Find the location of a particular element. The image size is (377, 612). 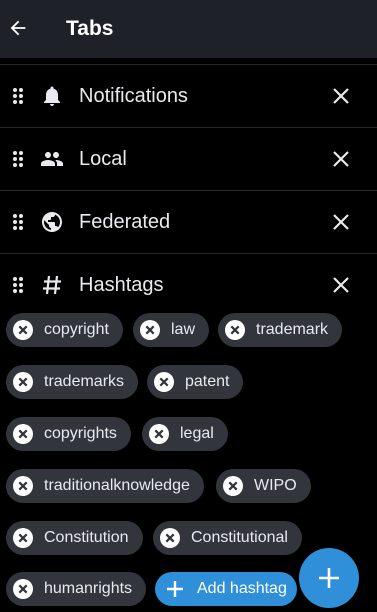

hashtag-chip: WIPO is located at coordinates (263, 486).